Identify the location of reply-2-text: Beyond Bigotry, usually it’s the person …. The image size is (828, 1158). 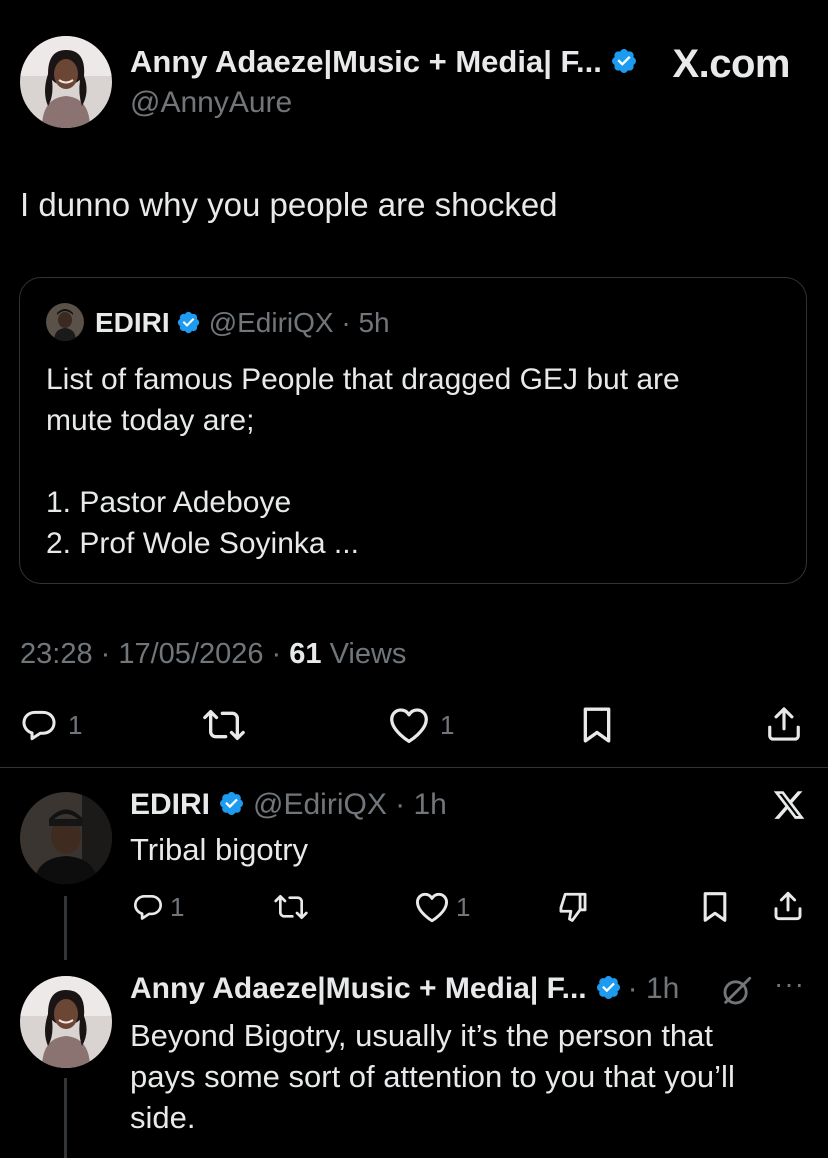
(470, 1076).